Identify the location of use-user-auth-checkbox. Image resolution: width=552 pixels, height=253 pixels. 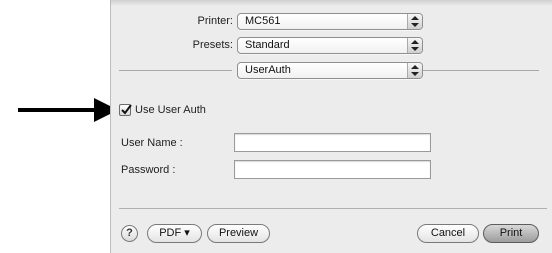
(125, 110).